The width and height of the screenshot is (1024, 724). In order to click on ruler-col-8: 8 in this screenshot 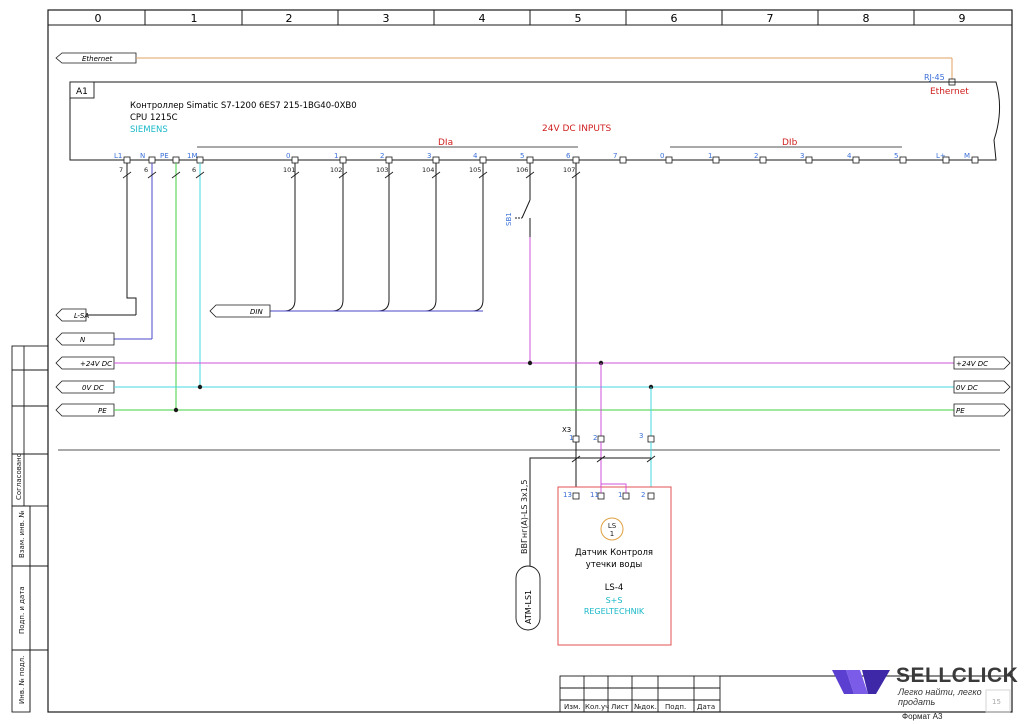, I will do `click(866, 18)`.